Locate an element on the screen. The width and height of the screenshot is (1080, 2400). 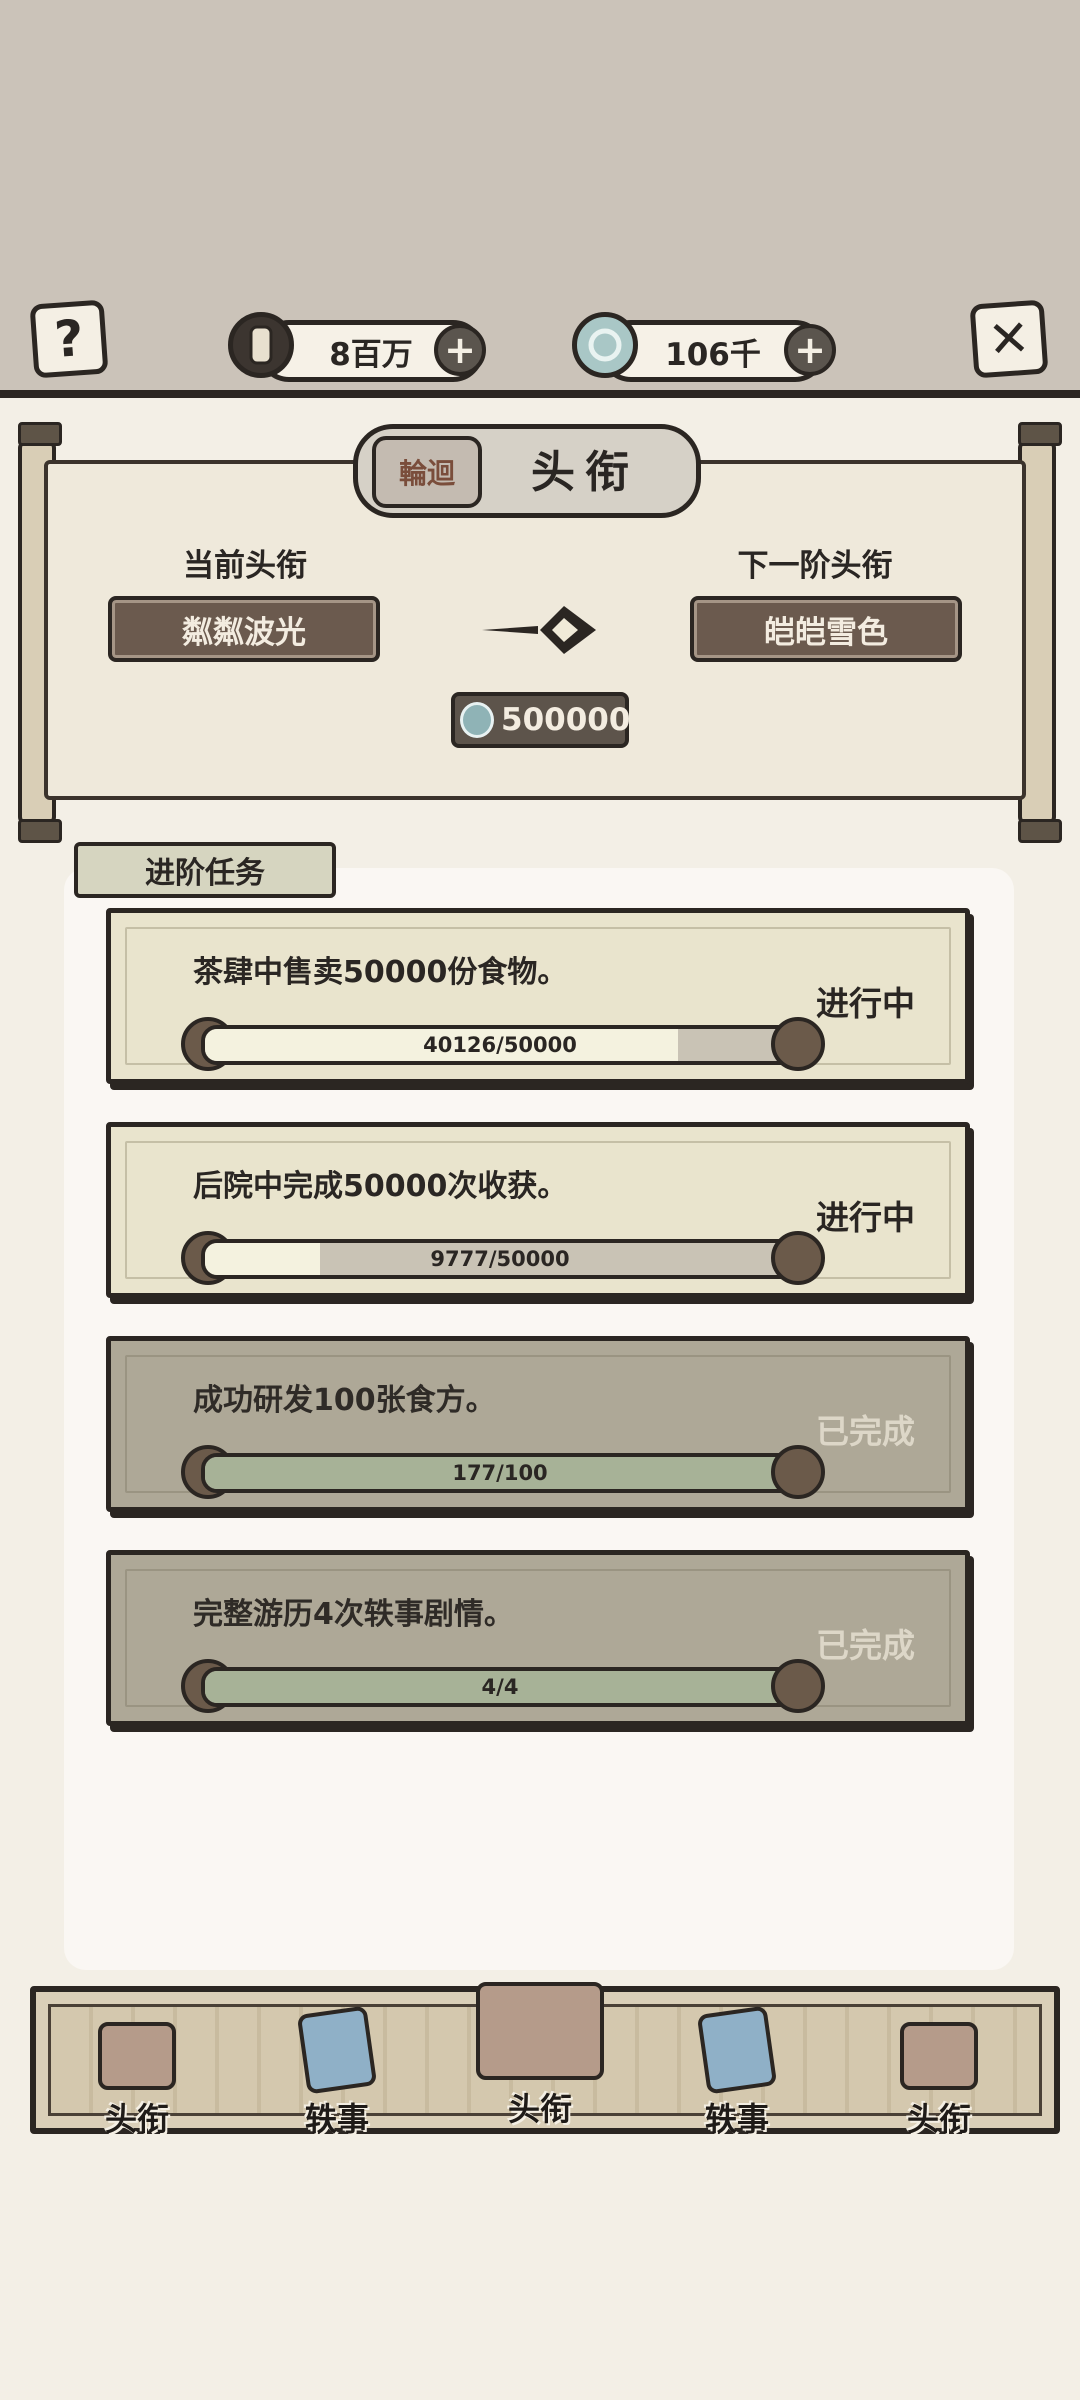
help-button: ? is located at coordinates (69, 339).